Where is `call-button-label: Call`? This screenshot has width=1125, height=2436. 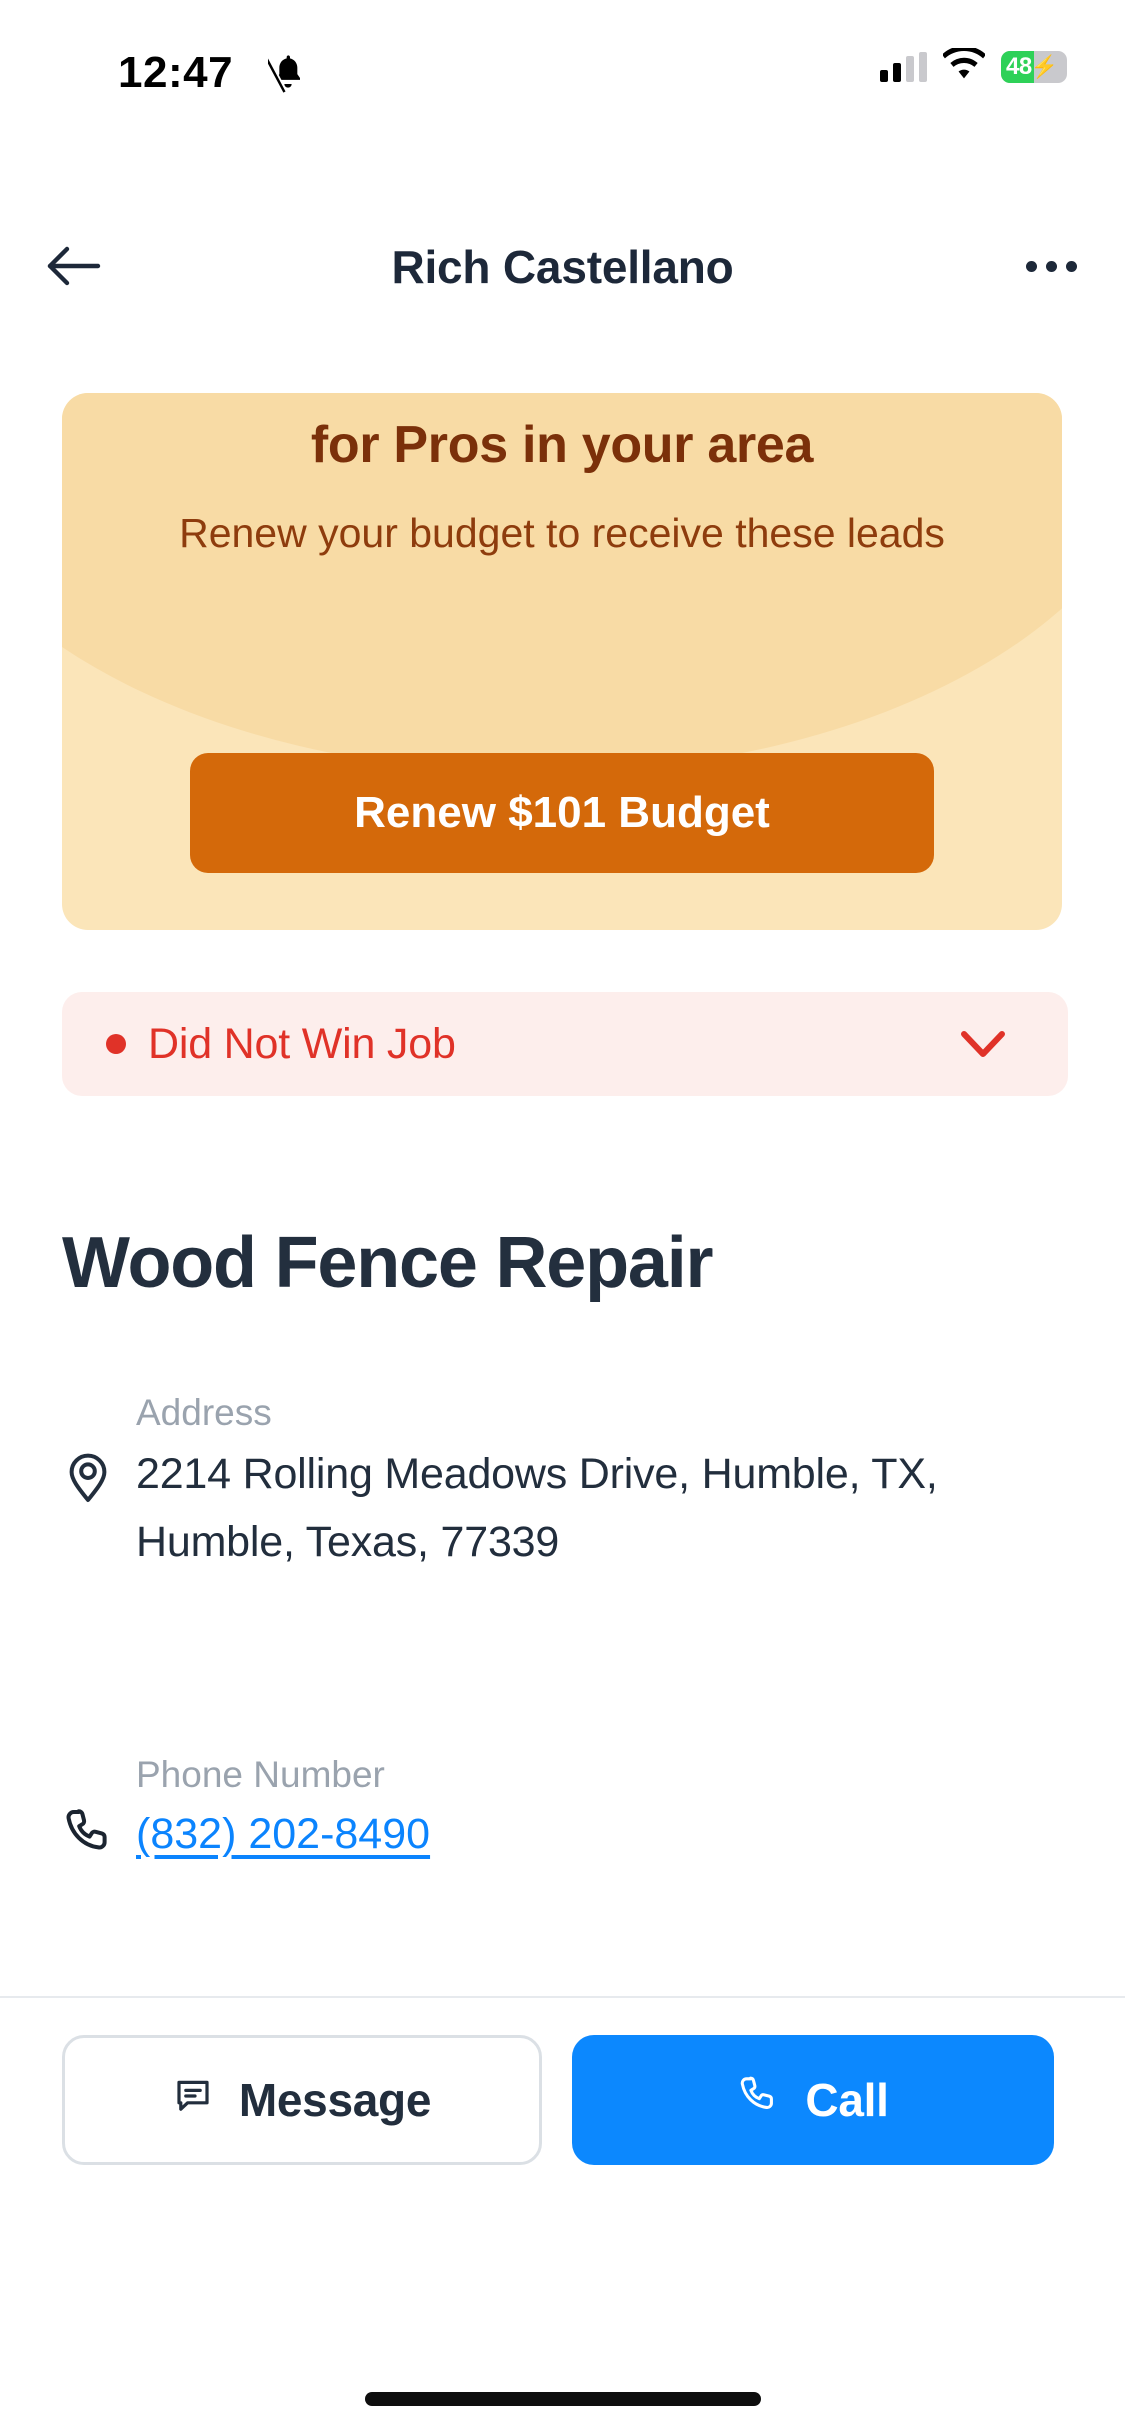 call-button-label: Call is located at coordinates (847, 2100).